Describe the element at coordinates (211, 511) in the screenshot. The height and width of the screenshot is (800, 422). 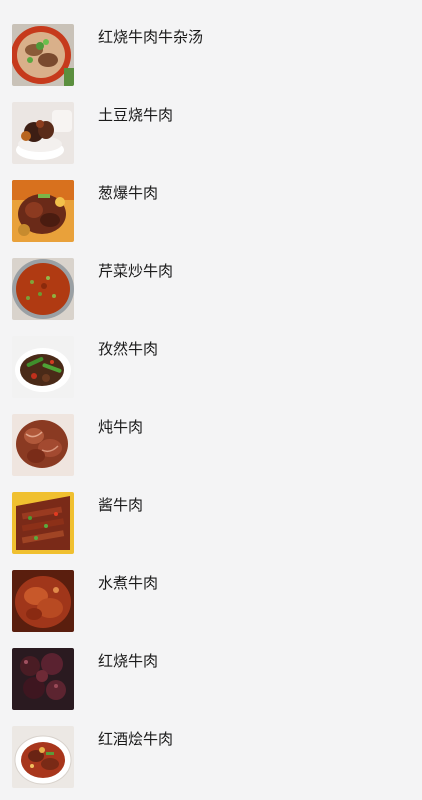
I see `recipe-item: 酱牛肉` at that location.